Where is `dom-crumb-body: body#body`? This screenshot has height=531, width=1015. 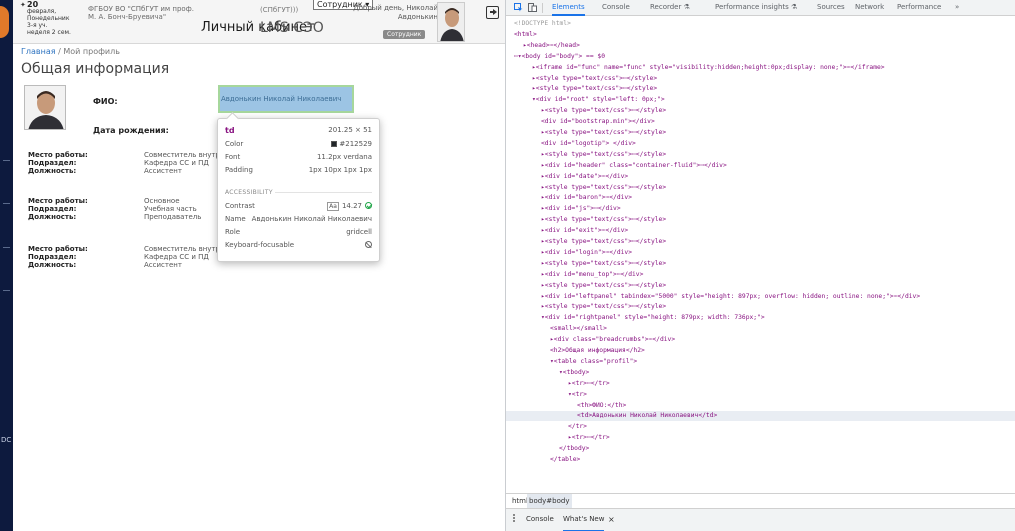 dom-crumb-body: body#body is located at coordinates (549, 501).